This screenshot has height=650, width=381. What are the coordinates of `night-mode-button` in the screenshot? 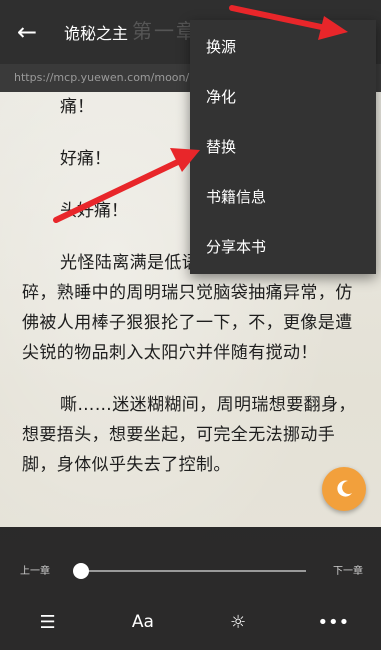 It's located at (344, 489).